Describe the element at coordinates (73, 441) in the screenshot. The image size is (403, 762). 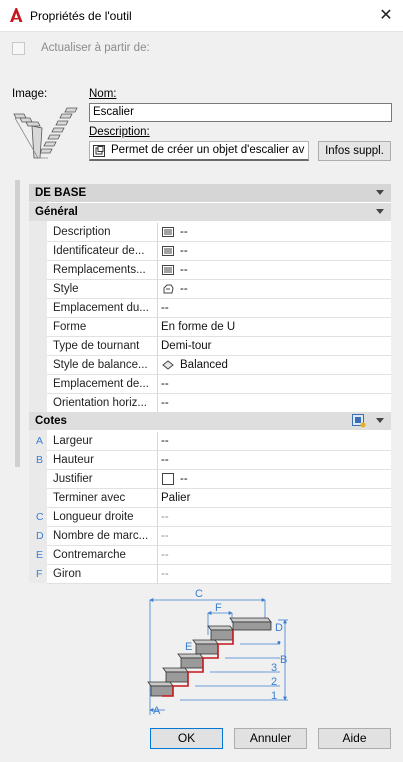
I see `property-name: Largeur` at that location.